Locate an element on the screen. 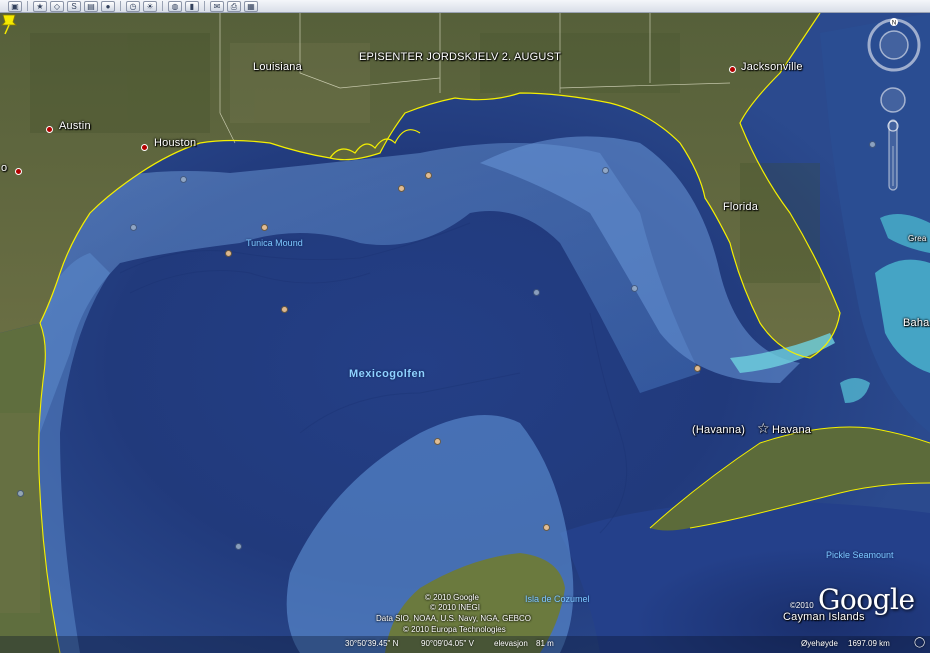 The height and width of the screenshot is (653, 930). label-bahamas-partial: Baha is located at coordinates (916, 323).